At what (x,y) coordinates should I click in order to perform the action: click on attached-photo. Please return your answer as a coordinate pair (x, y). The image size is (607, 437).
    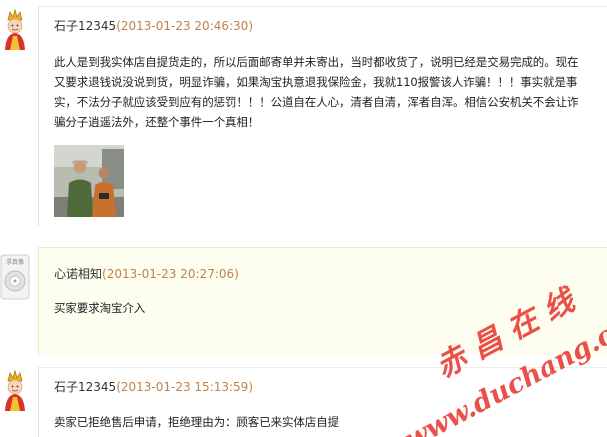
    Looking at the image, I should click on (89, 181).